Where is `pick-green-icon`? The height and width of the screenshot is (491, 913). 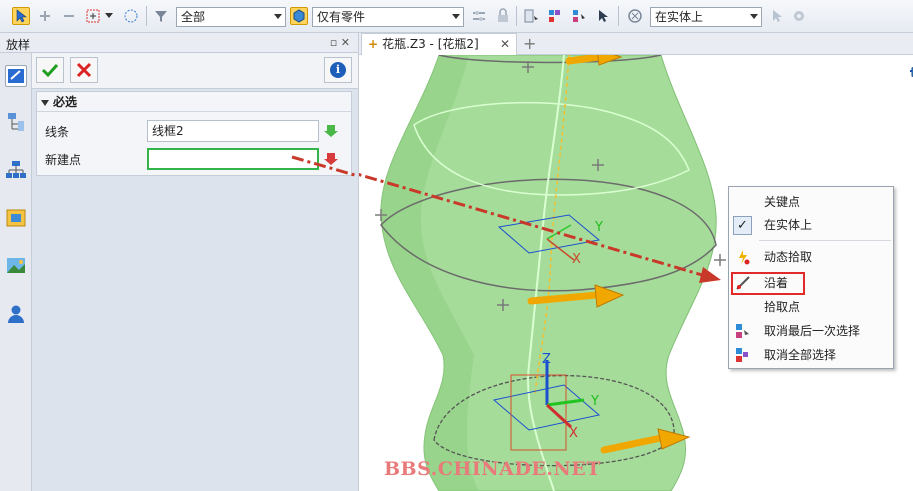
pick-green-icon is located at coordinates (331, 131).